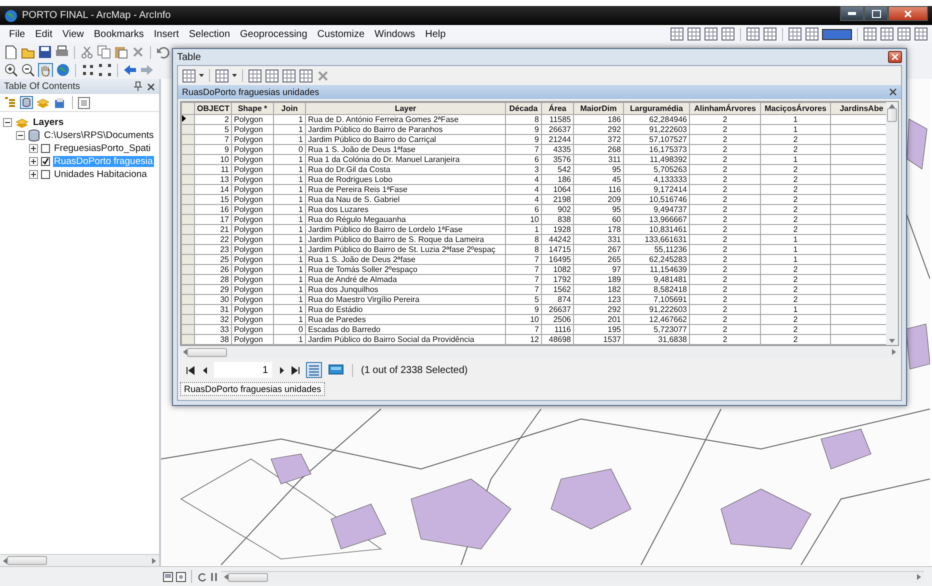 Image resolution: width=932 pixels, height=586 pixels. Describe the element at coordinates (163, 52) in the screenshot. I see `undo-icon` at that location.